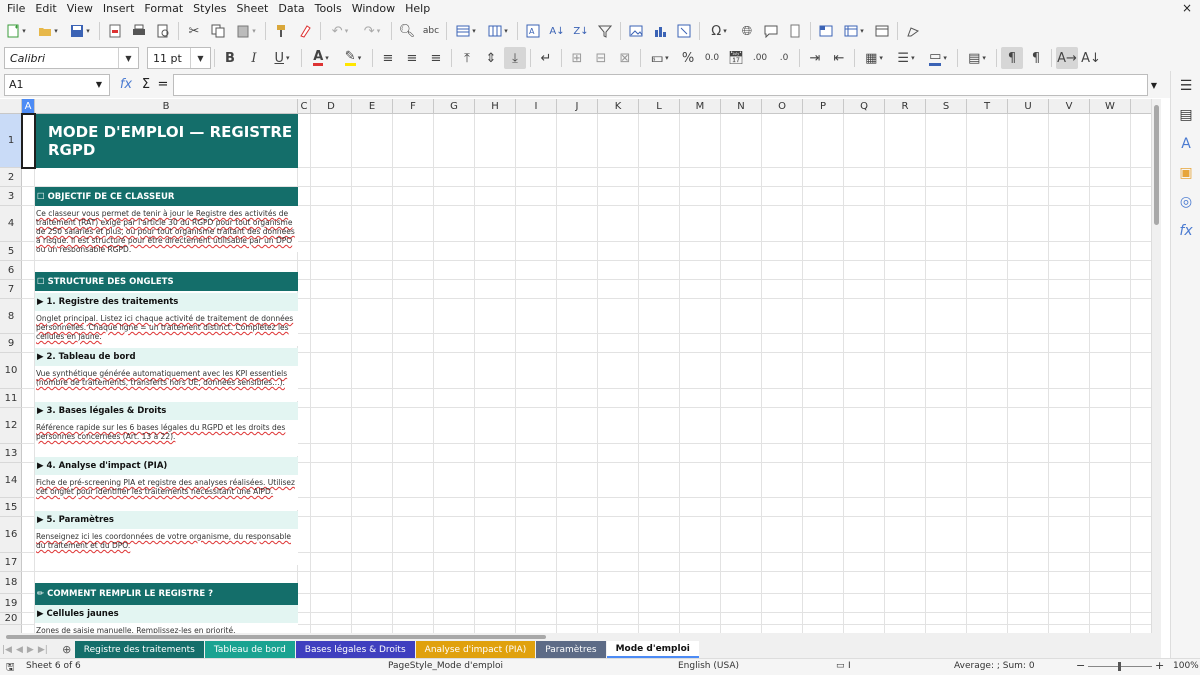 This screenshot has height=675, width=1200. Describe the element at coordinates (1186, 144) in the screenshot. I see `styles-icon: A` at that location.